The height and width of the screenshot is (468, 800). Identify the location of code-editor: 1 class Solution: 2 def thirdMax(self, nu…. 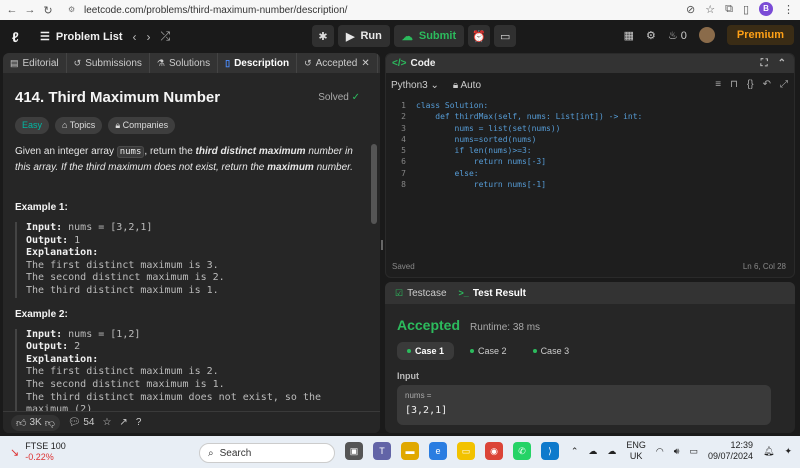
(590, 143).